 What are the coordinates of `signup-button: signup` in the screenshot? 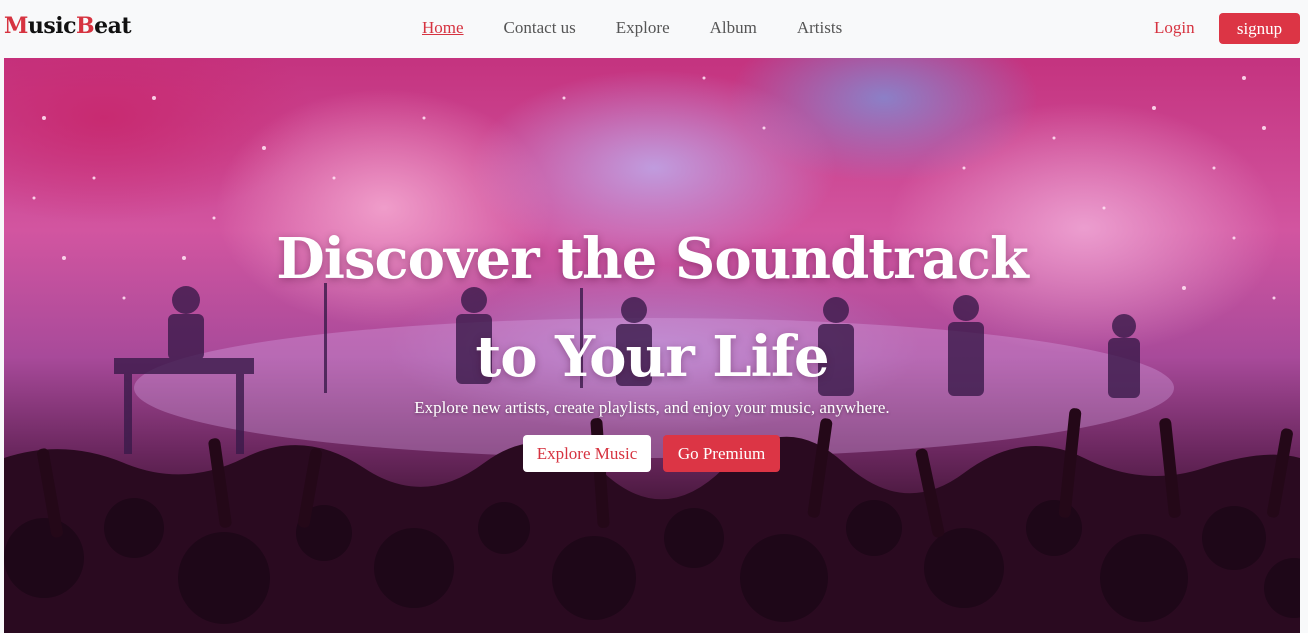 It's located at (1259, 28).